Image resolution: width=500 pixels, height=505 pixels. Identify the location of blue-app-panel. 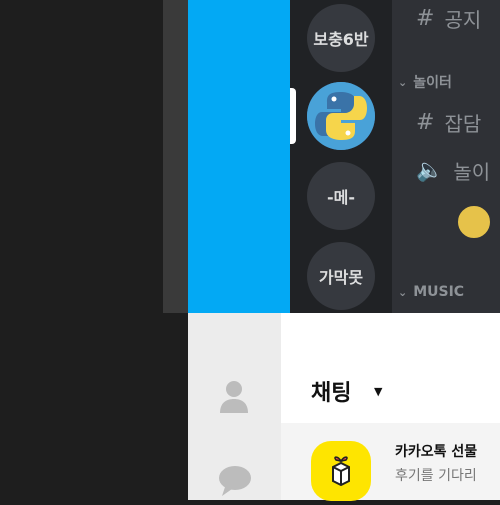
(239, 156).